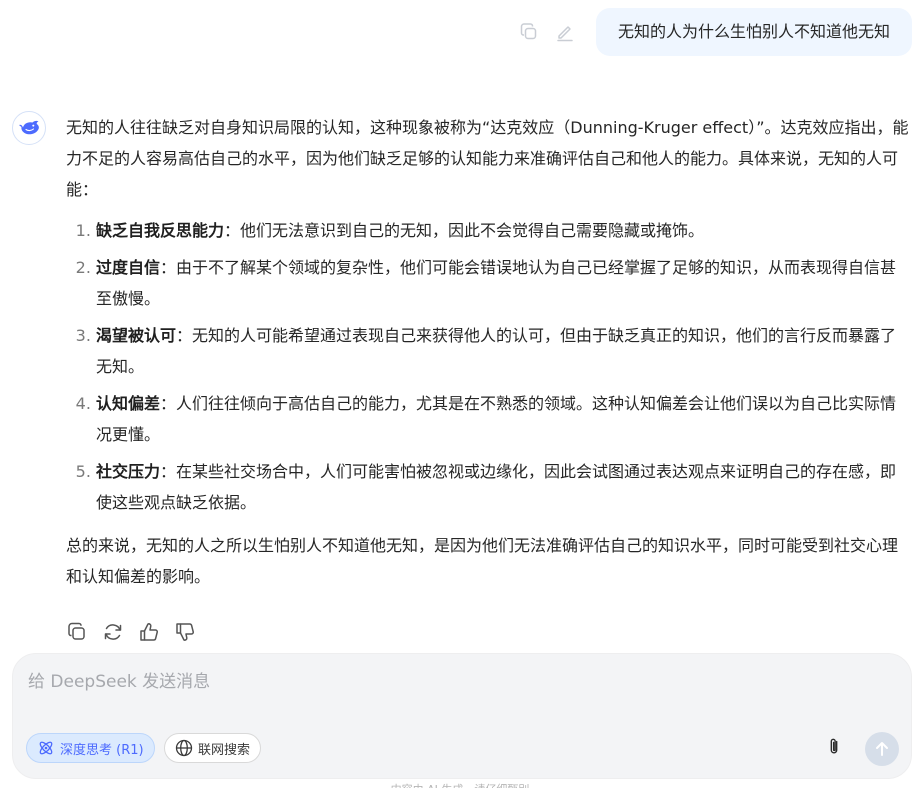 This screenshot has height=788, width=920. Describe the element at coordinates (131, 632) in the screenshot. I see `answer-actions` at that location.